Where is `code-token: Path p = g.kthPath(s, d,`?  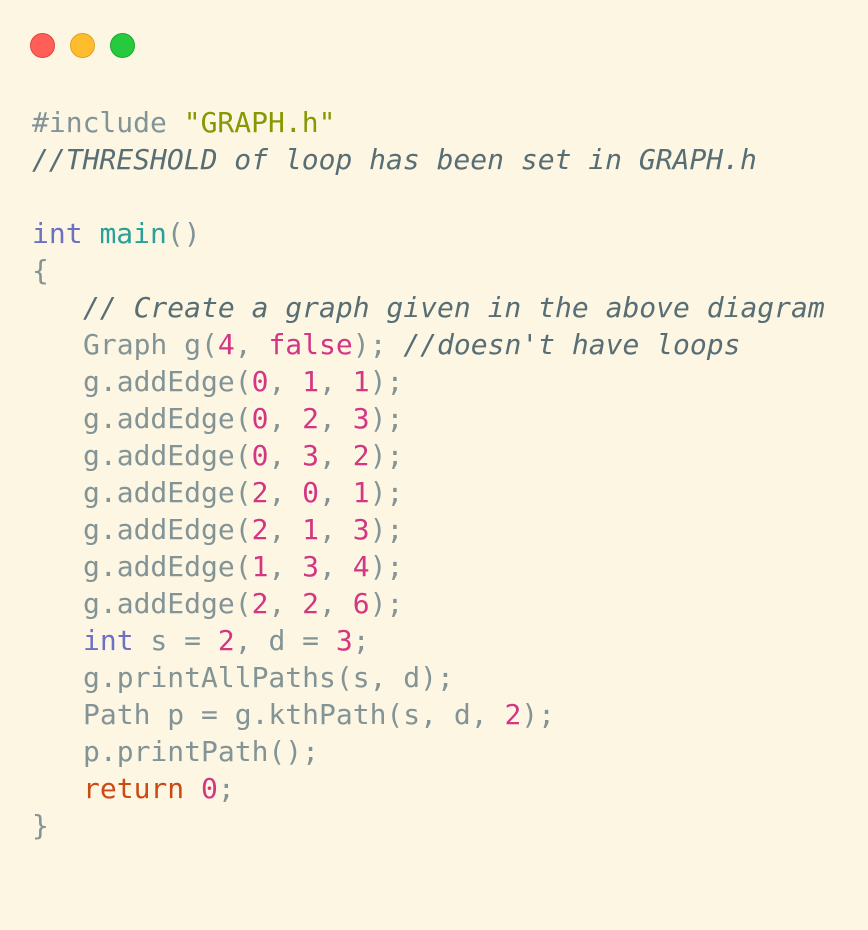
code-token: Path p = g.kthPath(s, d, is located at coordinates (294, 714).